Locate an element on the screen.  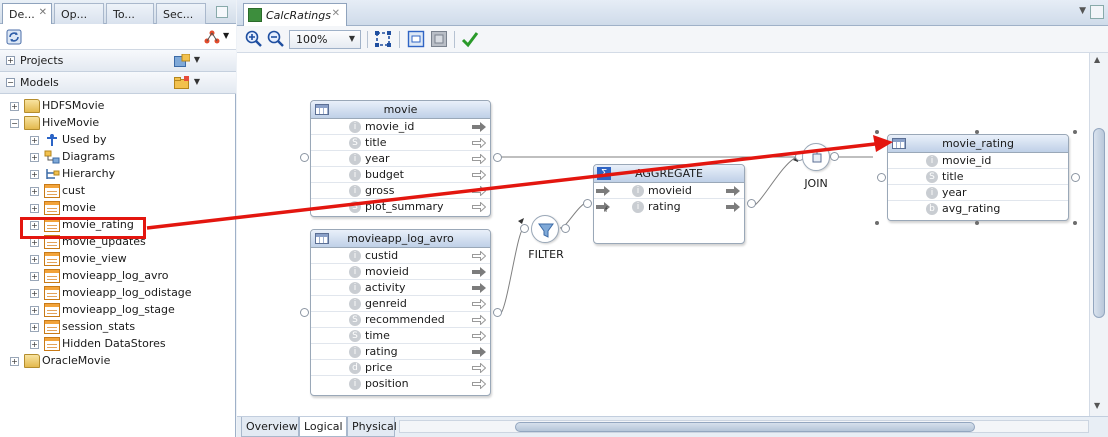
attribute-row: Srecommended is located at coordinates (400, 320).